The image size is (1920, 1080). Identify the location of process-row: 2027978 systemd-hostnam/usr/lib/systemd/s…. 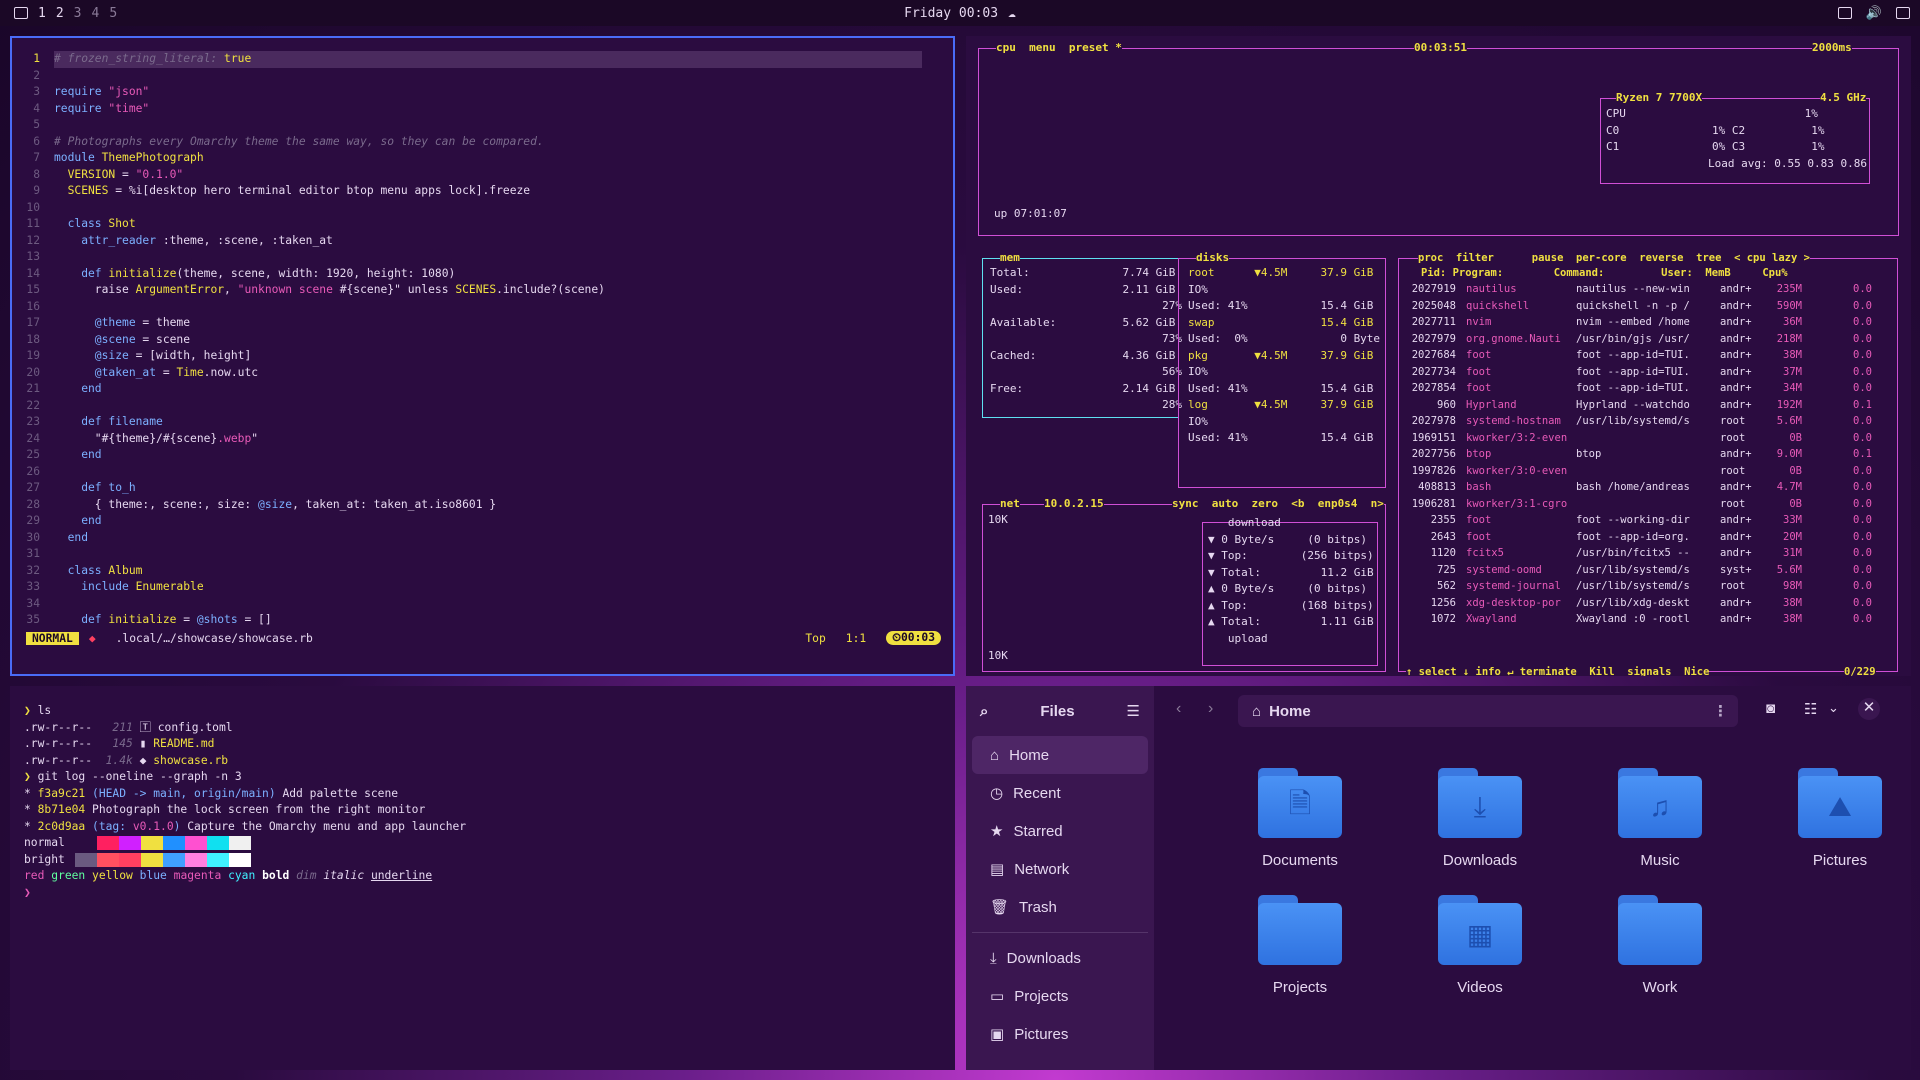
(1637, 421).